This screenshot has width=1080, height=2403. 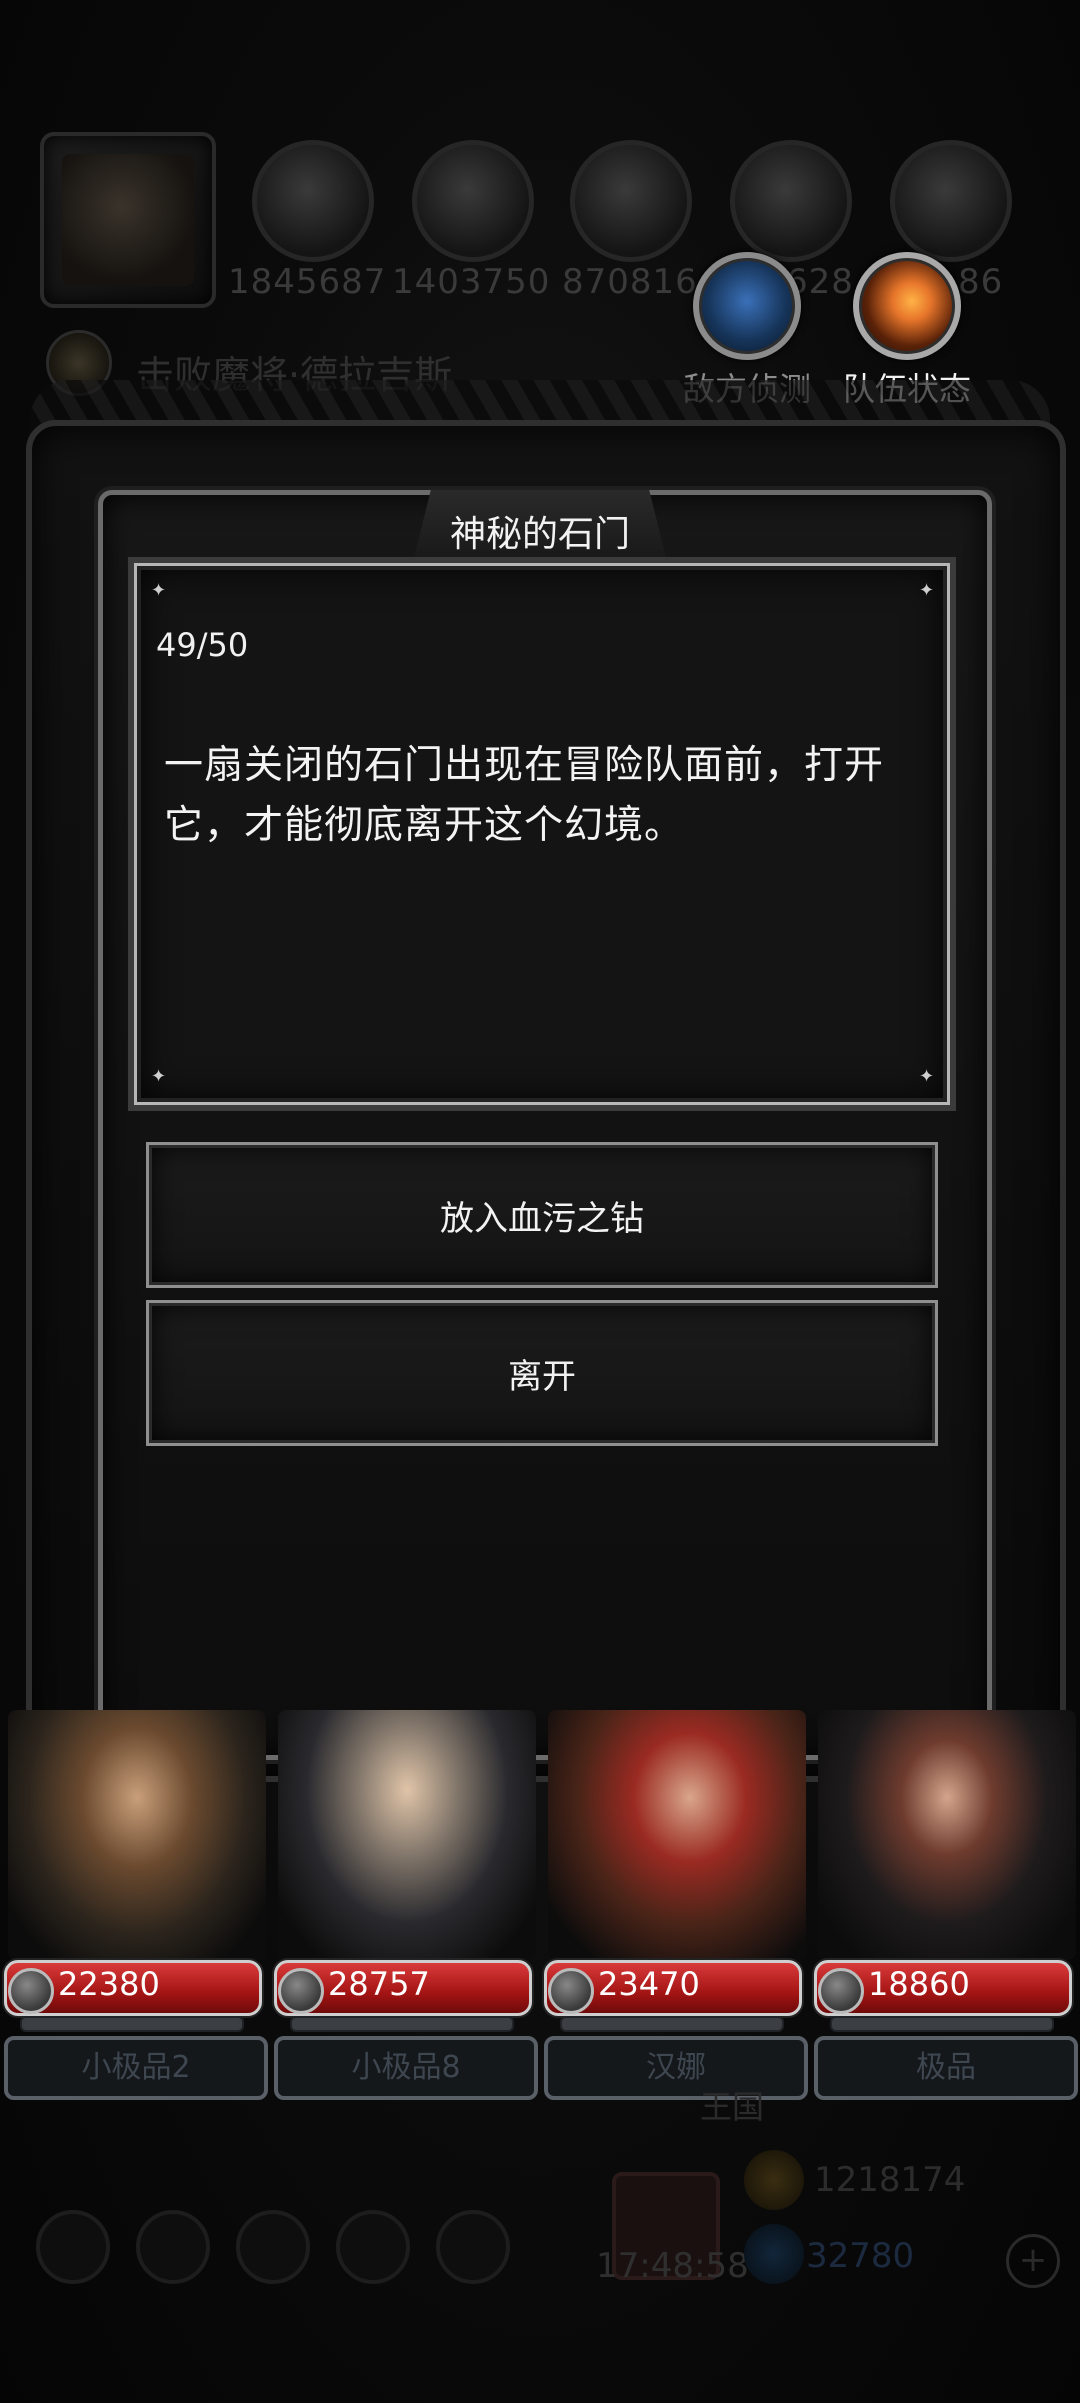 I want to click on gold-value: 1218174, so click(x=890, y=2180).